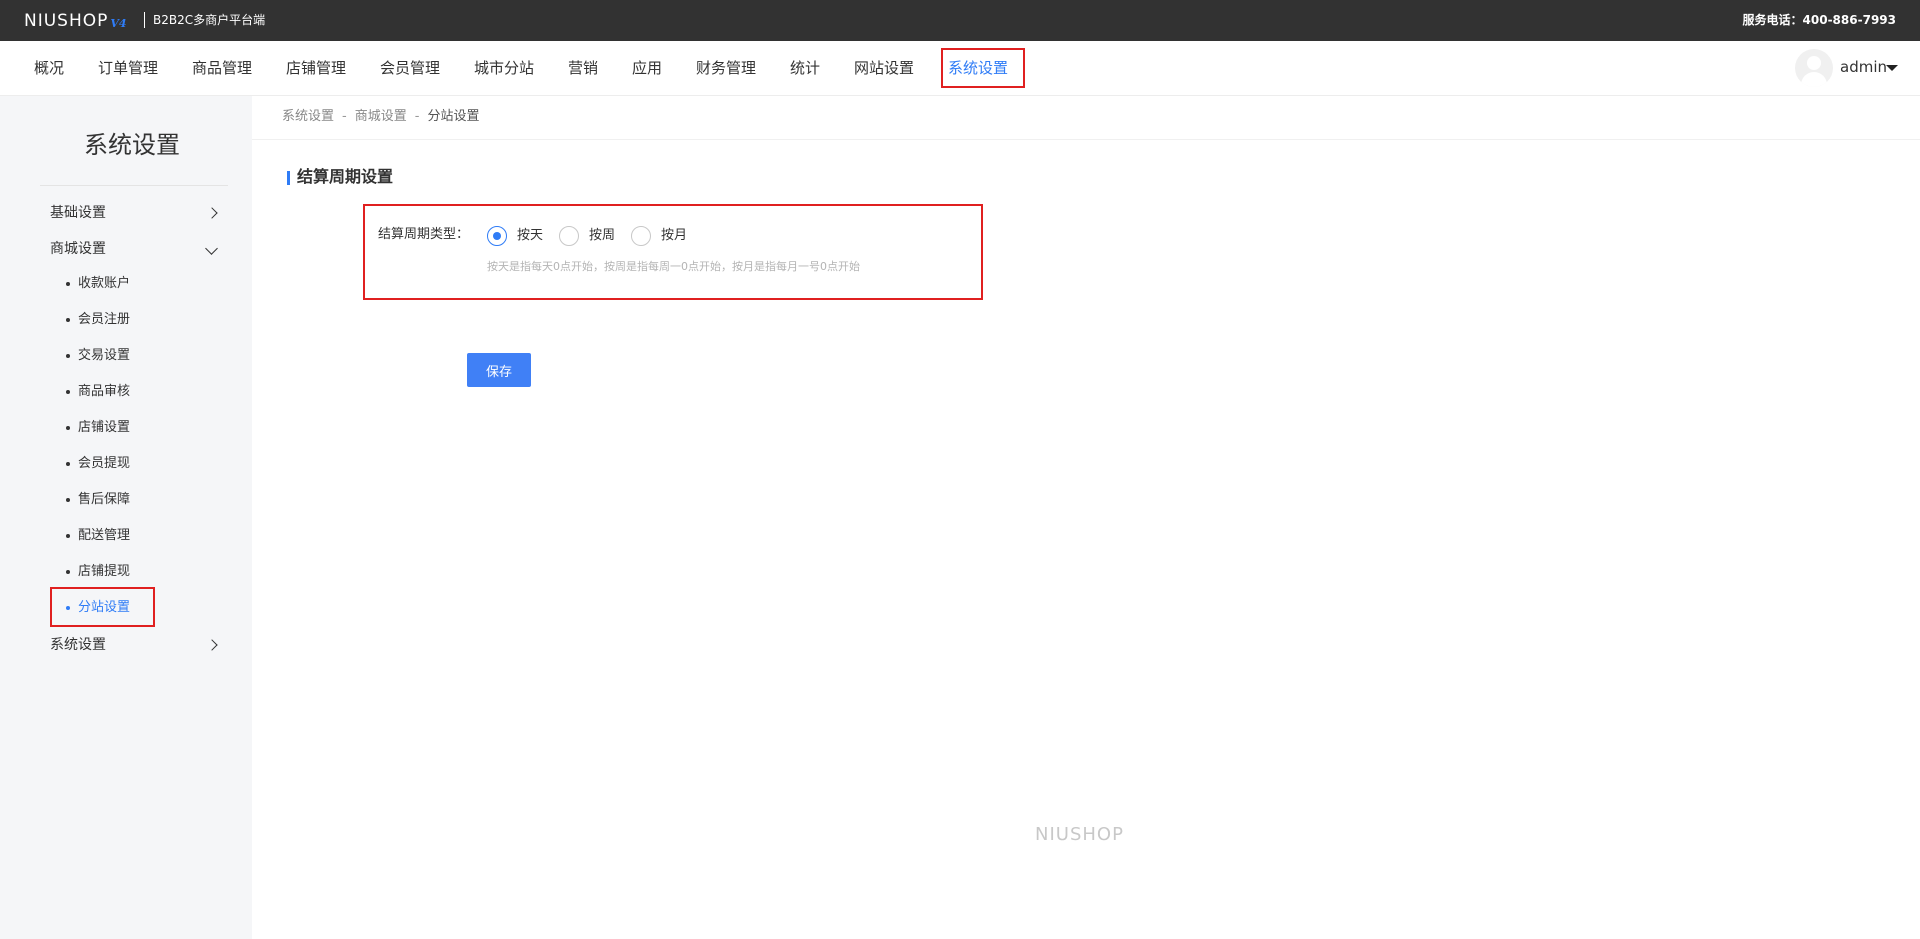  I want to click on sidebar-item-shop-withdraw: 店铺提现, so click(98, 572).